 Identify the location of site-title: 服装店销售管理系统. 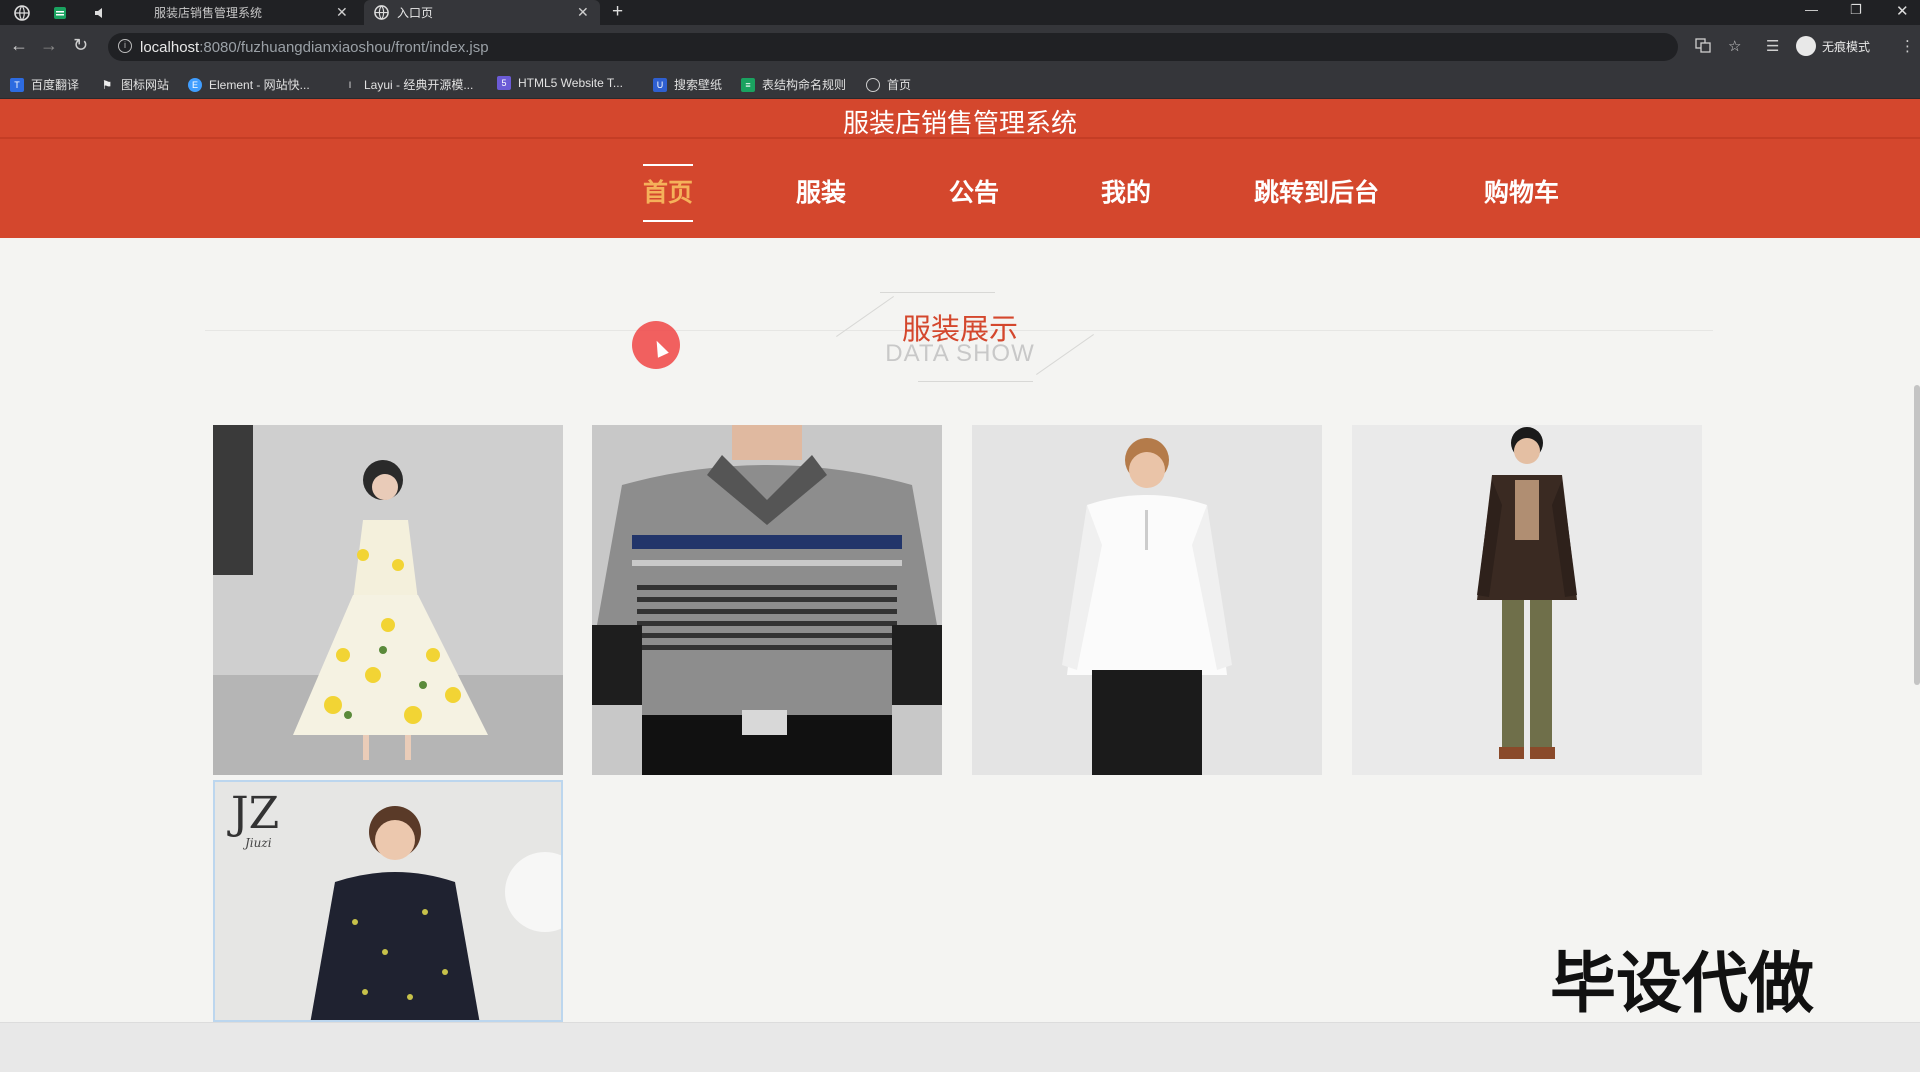
(959, 124).